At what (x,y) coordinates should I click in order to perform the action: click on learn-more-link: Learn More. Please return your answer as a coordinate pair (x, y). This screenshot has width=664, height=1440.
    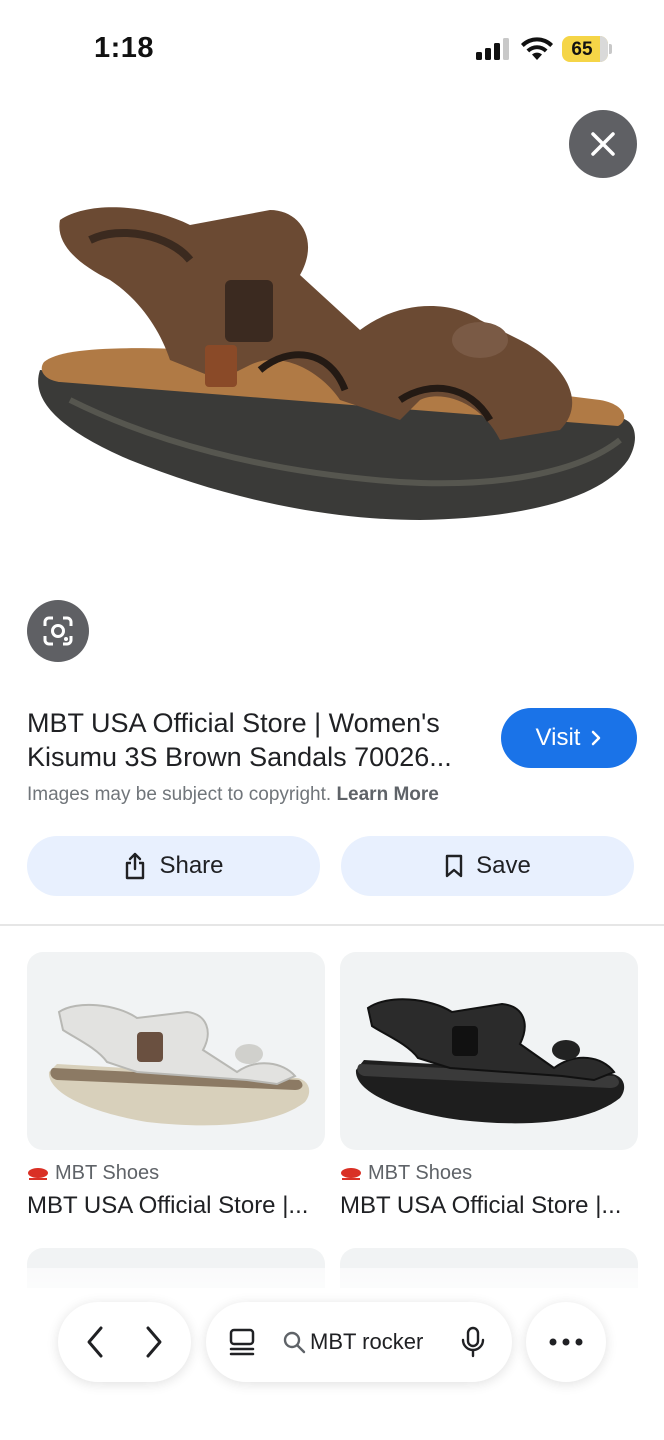
    Looking at the image, I should click on (387, 794).